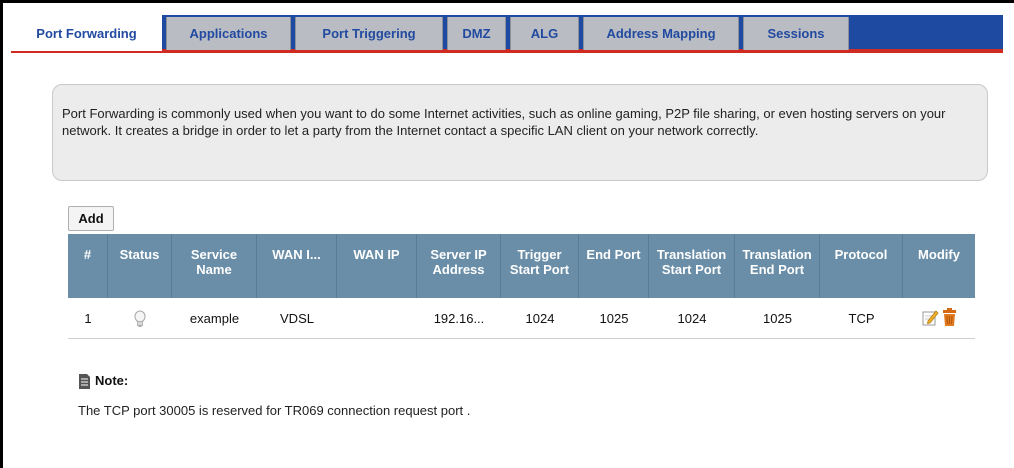 This screenshot has height=468, width=1014. I want to click on cell-modify, so click(939, 318).